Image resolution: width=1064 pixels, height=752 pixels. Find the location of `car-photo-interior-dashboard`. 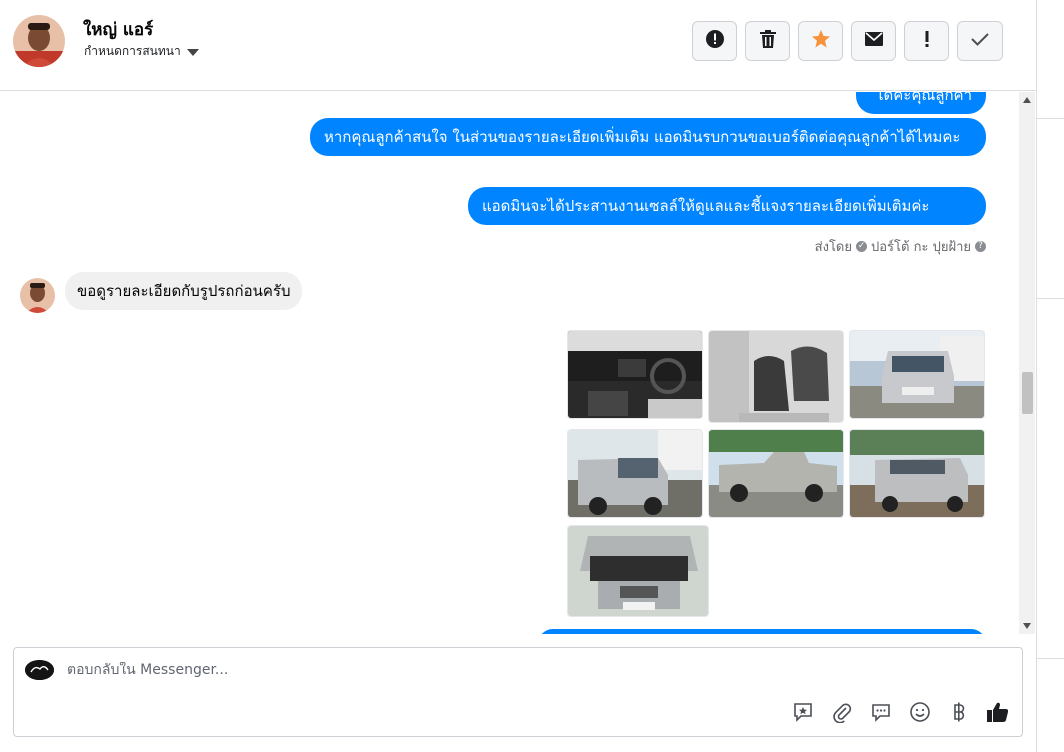

car-photo-interior-dashboard is located at coordinates (635, 374).